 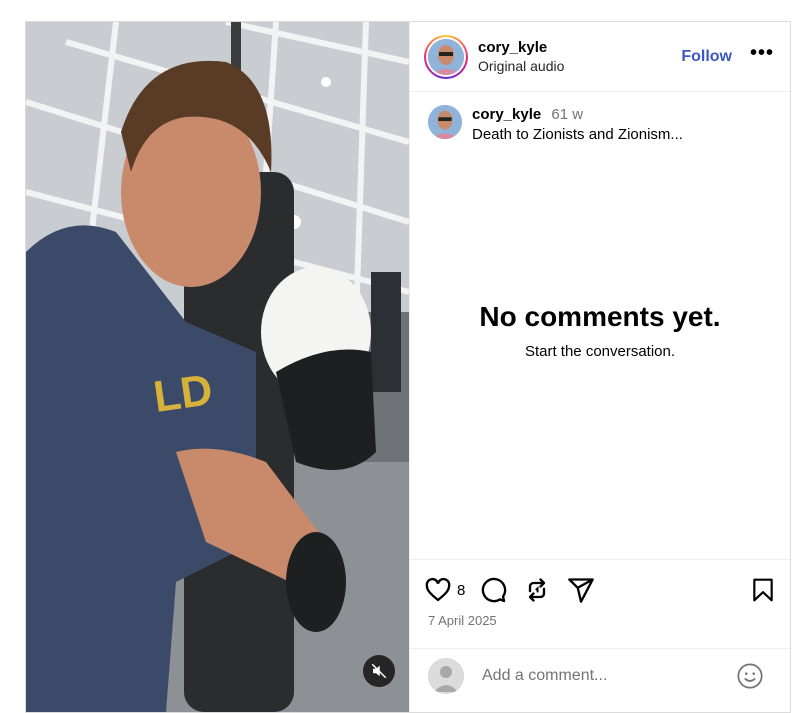 What do you see at coordinates (762, 54) in the screenshot?
I see `more-options-icon: •••` at bounding box center [762, 54].